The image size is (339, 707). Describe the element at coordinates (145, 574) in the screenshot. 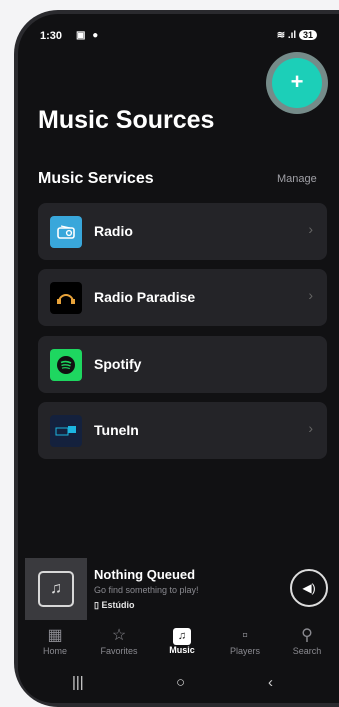

I see `now-playing-title: Nothing Queued` at that location.